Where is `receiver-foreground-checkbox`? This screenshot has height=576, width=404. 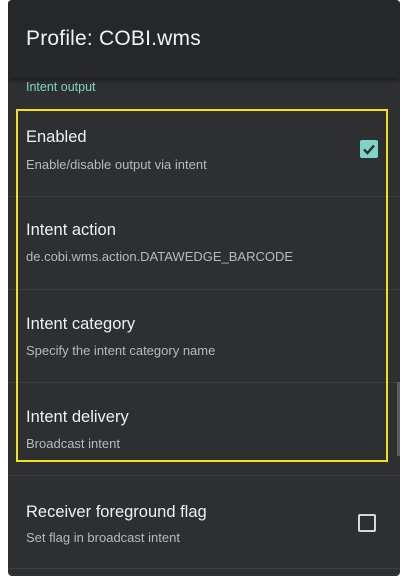 receiver-foreground-checkbox is located at coordinates (367, 523).